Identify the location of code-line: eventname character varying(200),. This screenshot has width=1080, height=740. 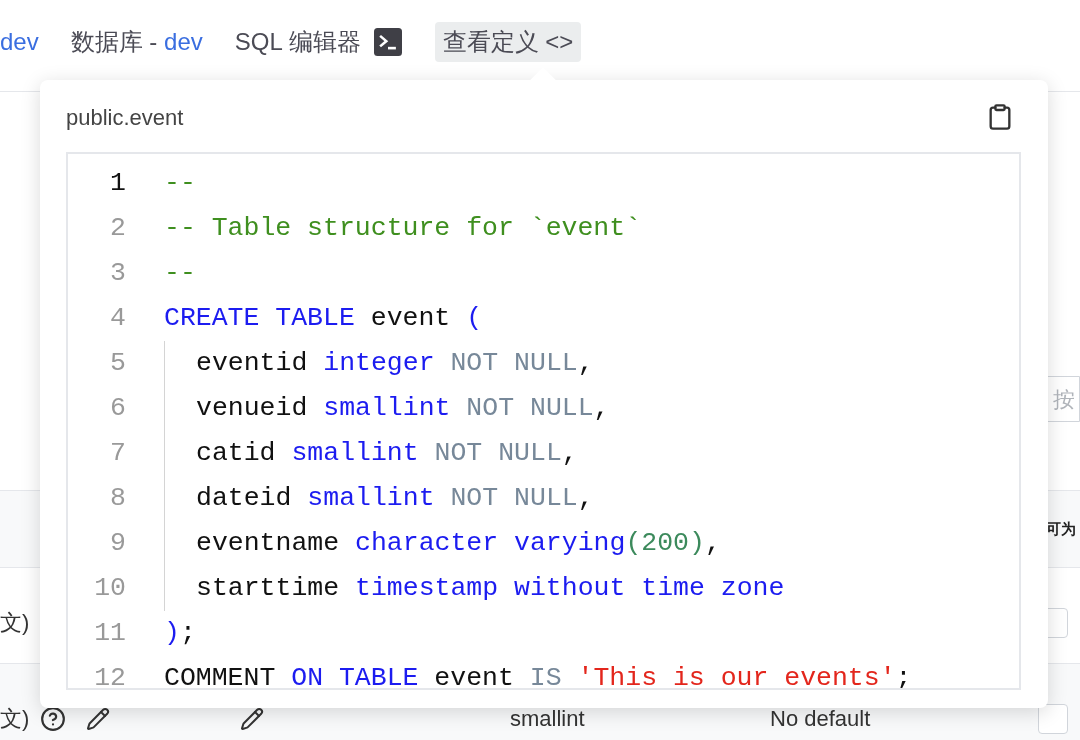
(442, 543).